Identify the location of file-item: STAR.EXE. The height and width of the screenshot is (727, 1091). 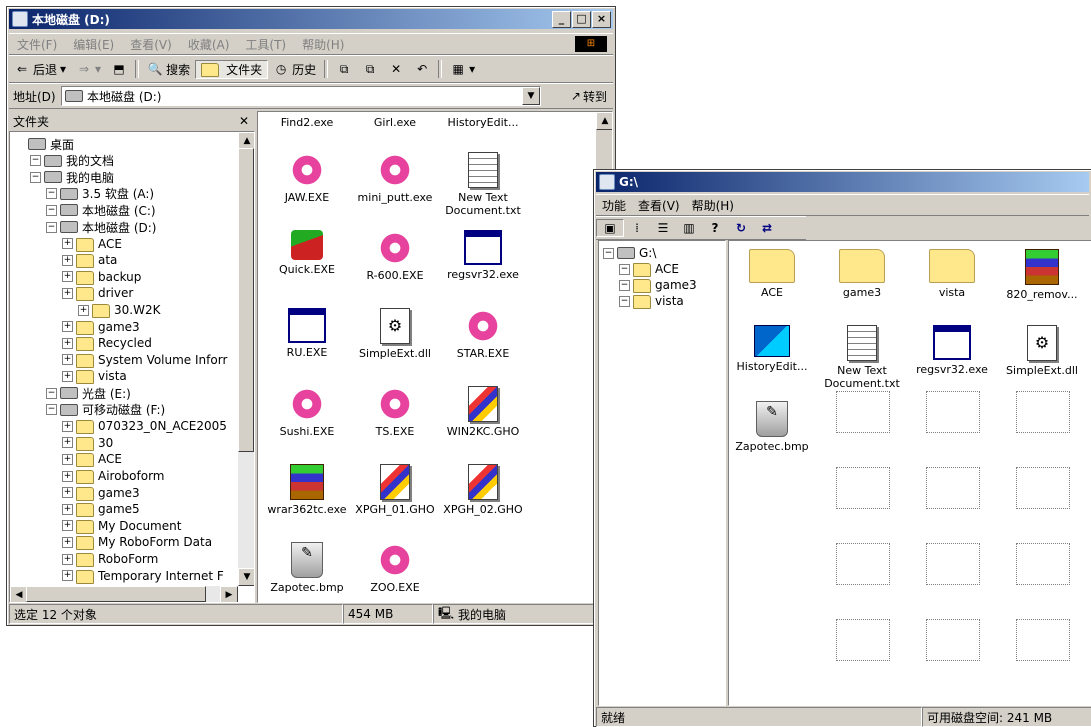
(483, 330).